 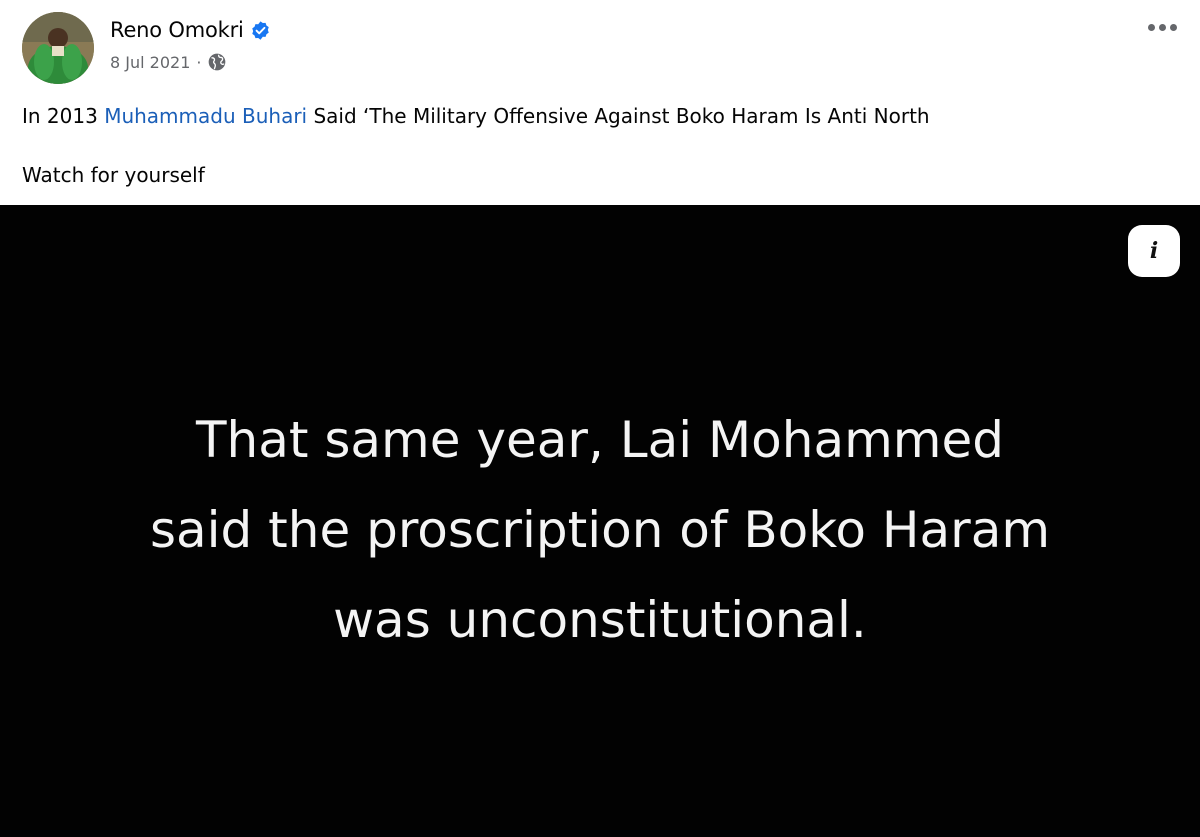 I want to click on video-text-line-2: said the proscription of Boko Haram, so click(x=600, y=530).